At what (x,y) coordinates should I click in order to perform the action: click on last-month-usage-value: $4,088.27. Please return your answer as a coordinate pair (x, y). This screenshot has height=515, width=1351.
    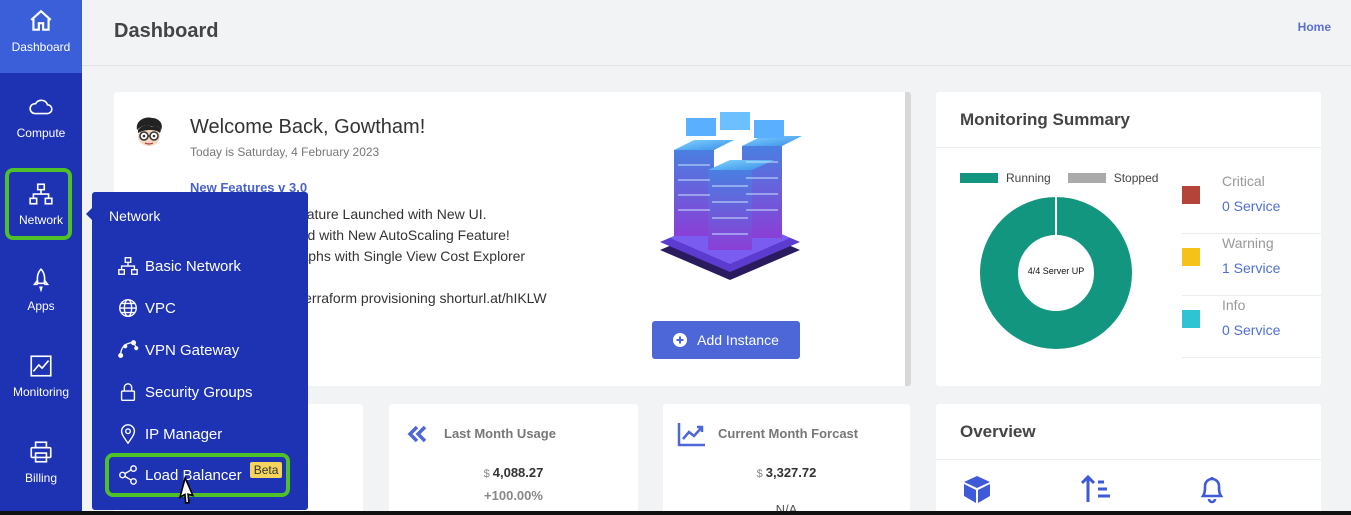
    Looking at the image, I should click on (513, 472).